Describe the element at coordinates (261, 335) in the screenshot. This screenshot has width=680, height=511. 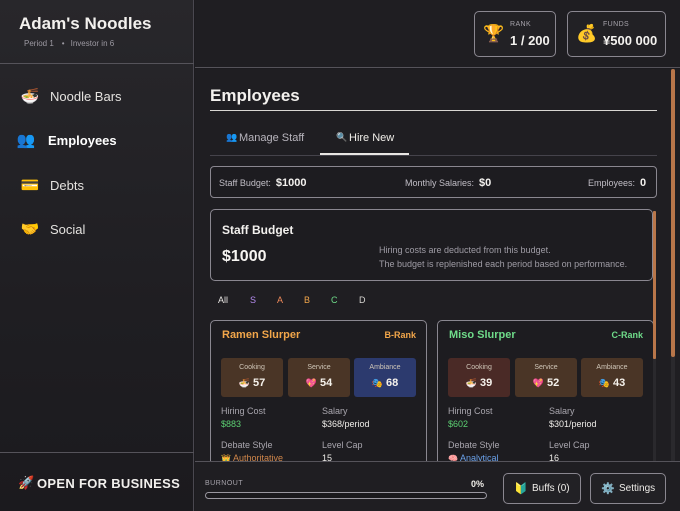
I see `candidate-name: Ramen Slurper` at that location.